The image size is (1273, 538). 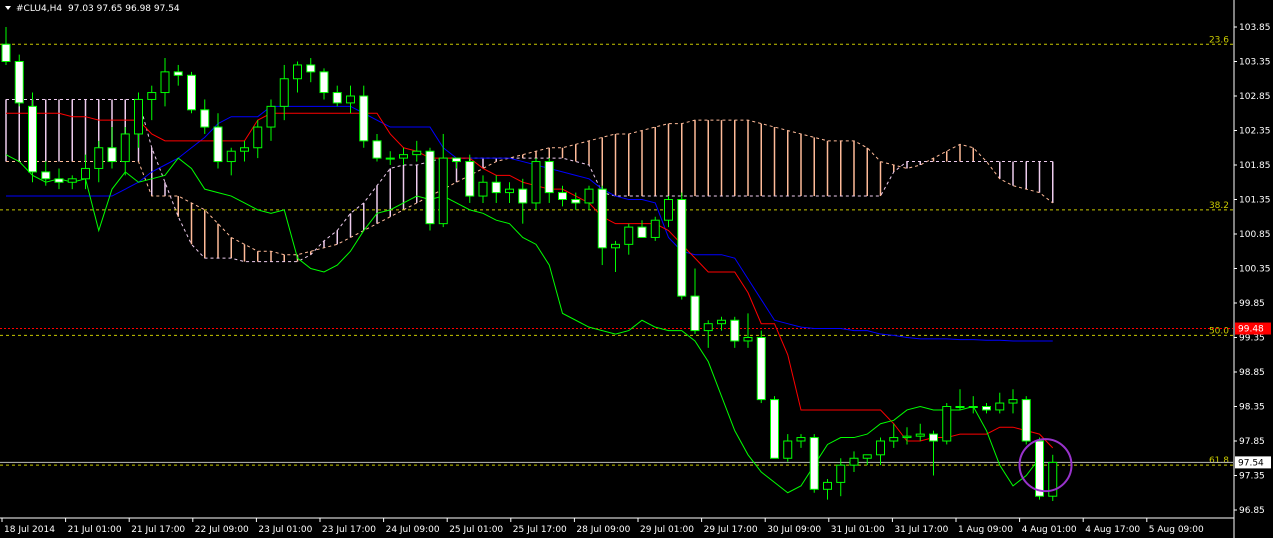 I want to click on price-tick-label: 102.35, so click(x=1255, y=132).